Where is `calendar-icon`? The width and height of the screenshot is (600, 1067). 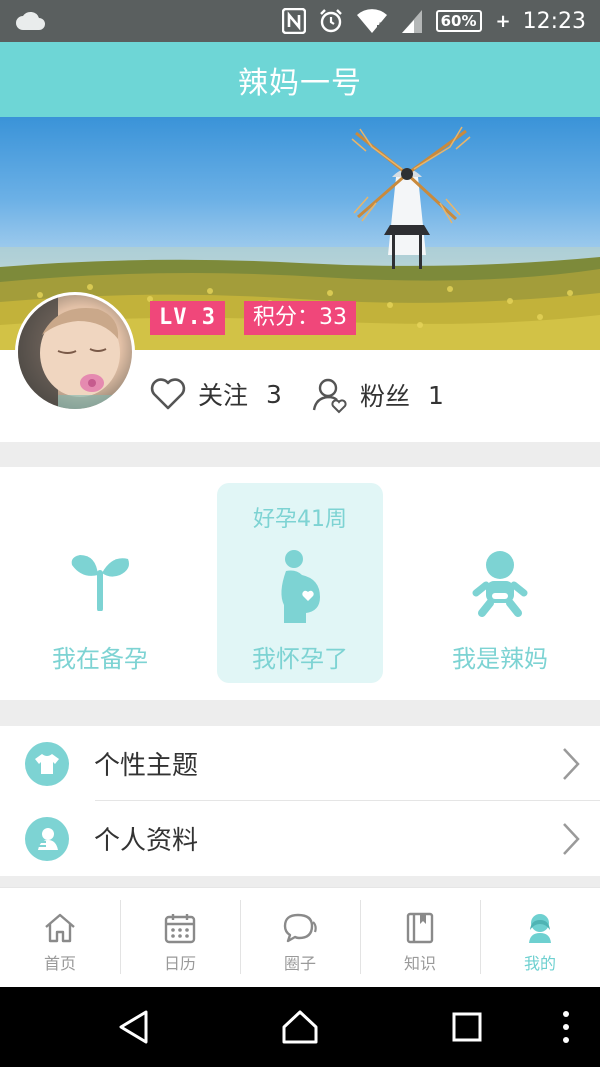
calendar-icon is located at coordinates (180, 929).